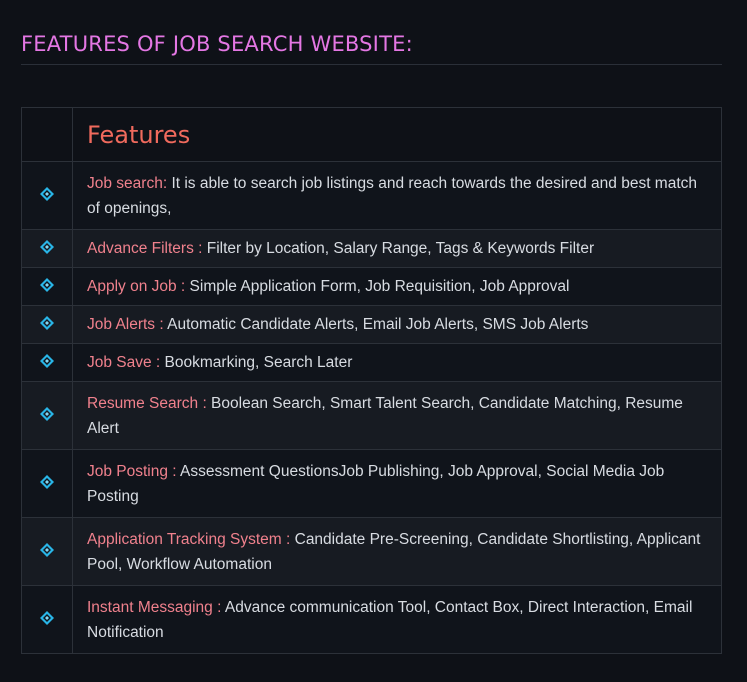 The image size is (747, 682). What do you see at coordinates (132, 471) in the screenshot?
I see `feature-term: Job Posting :` at bounding box center [132, 471].